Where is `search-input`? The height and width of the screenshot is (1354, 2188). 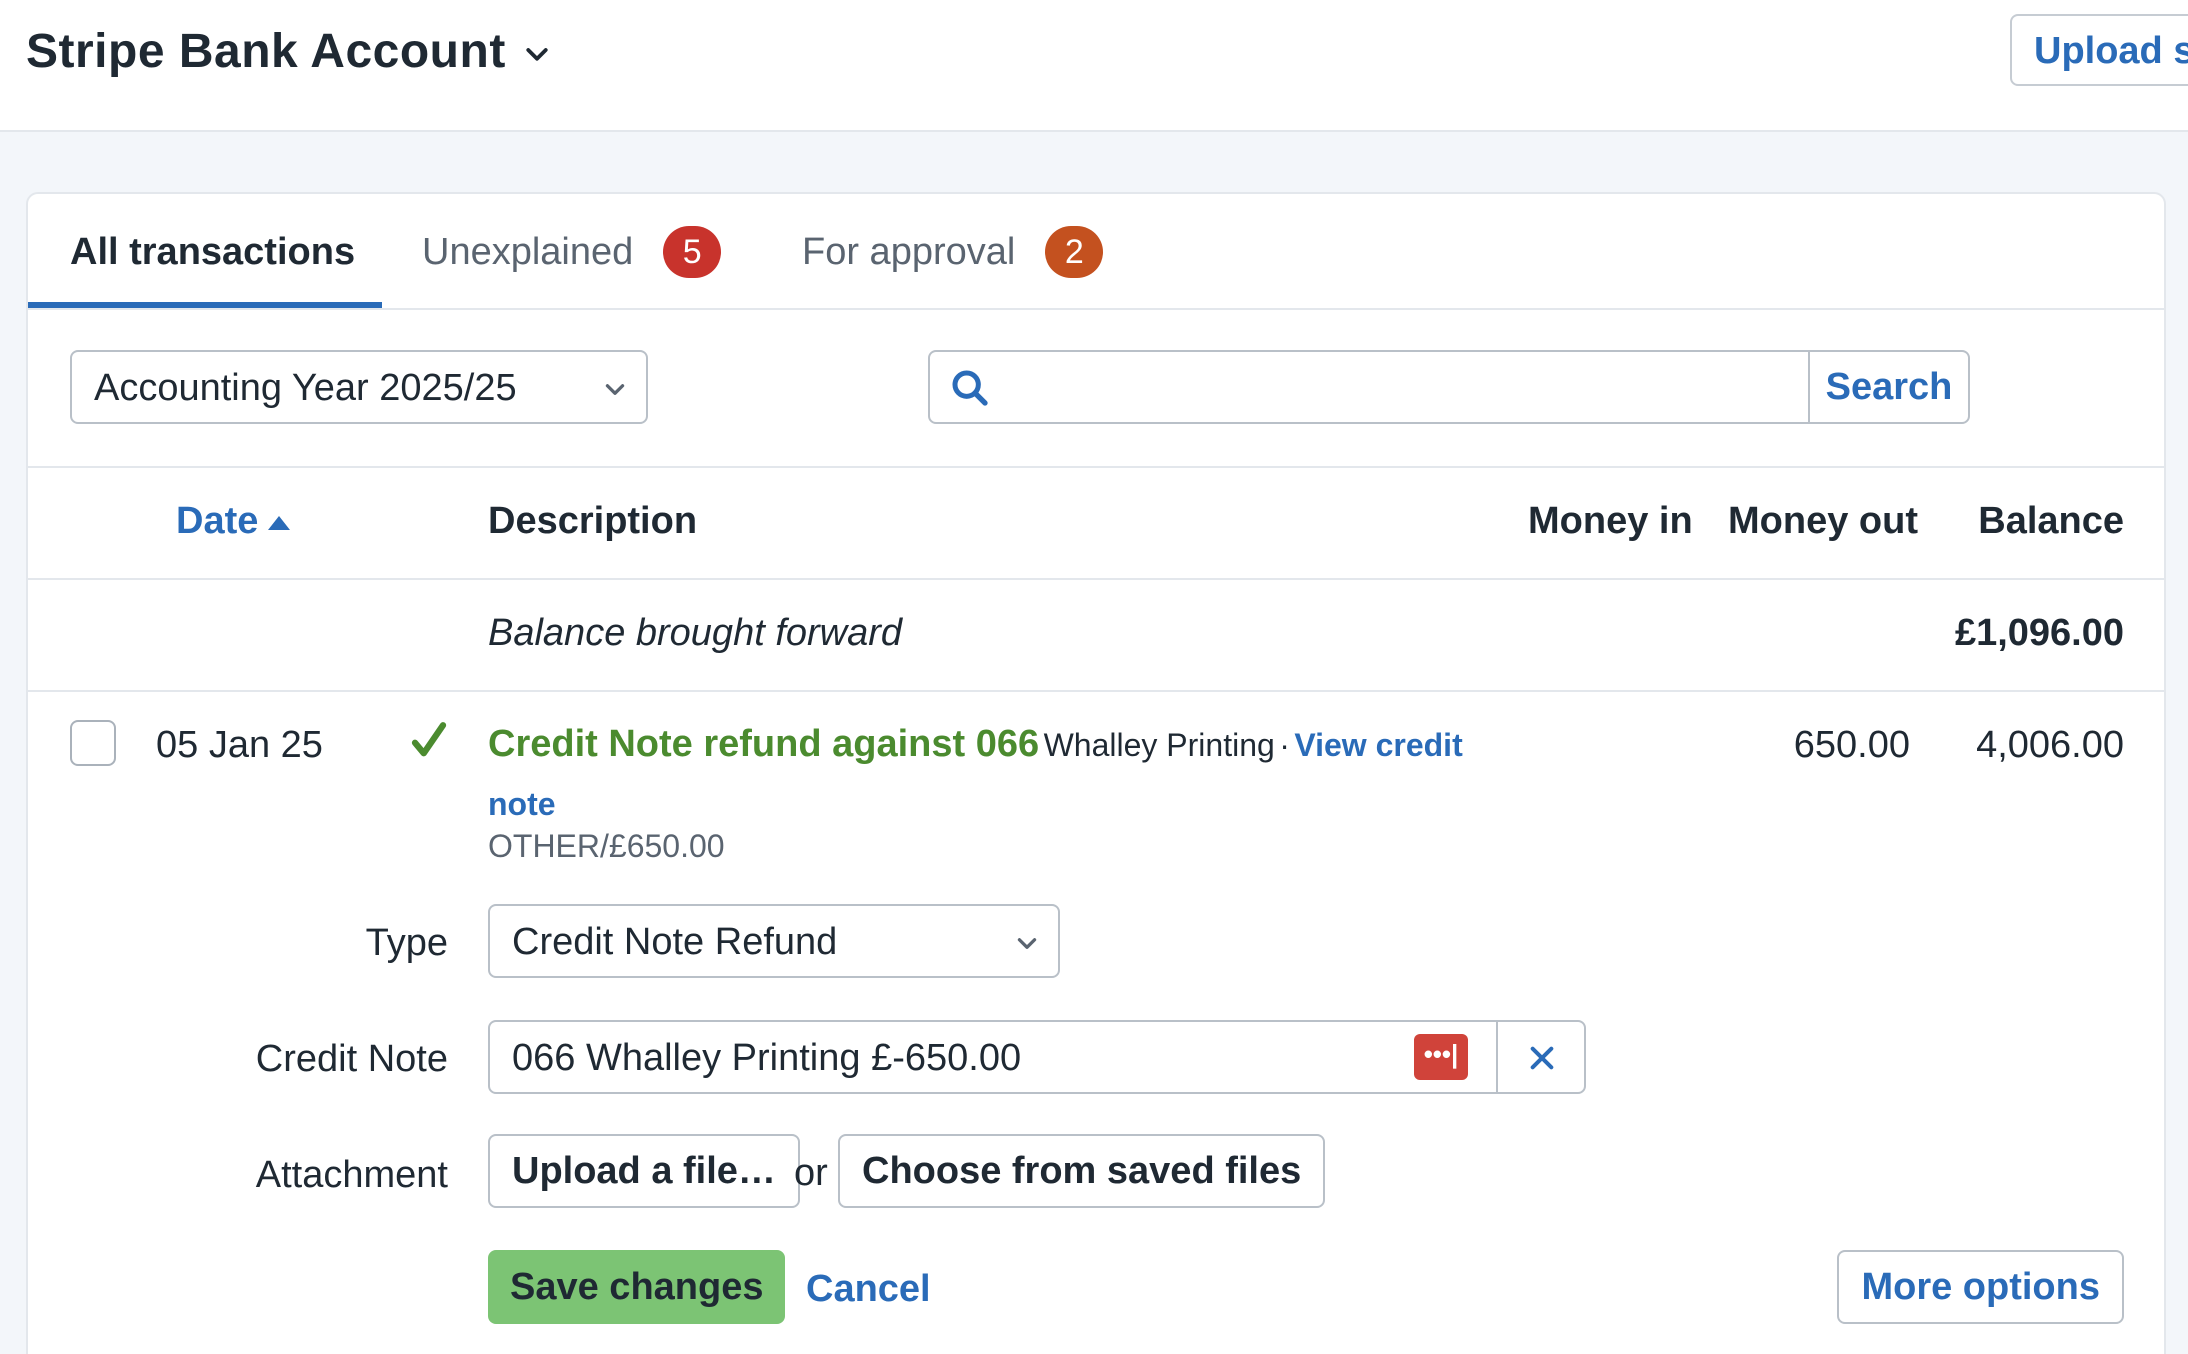
search-input is located at coordinates (1431, 387).